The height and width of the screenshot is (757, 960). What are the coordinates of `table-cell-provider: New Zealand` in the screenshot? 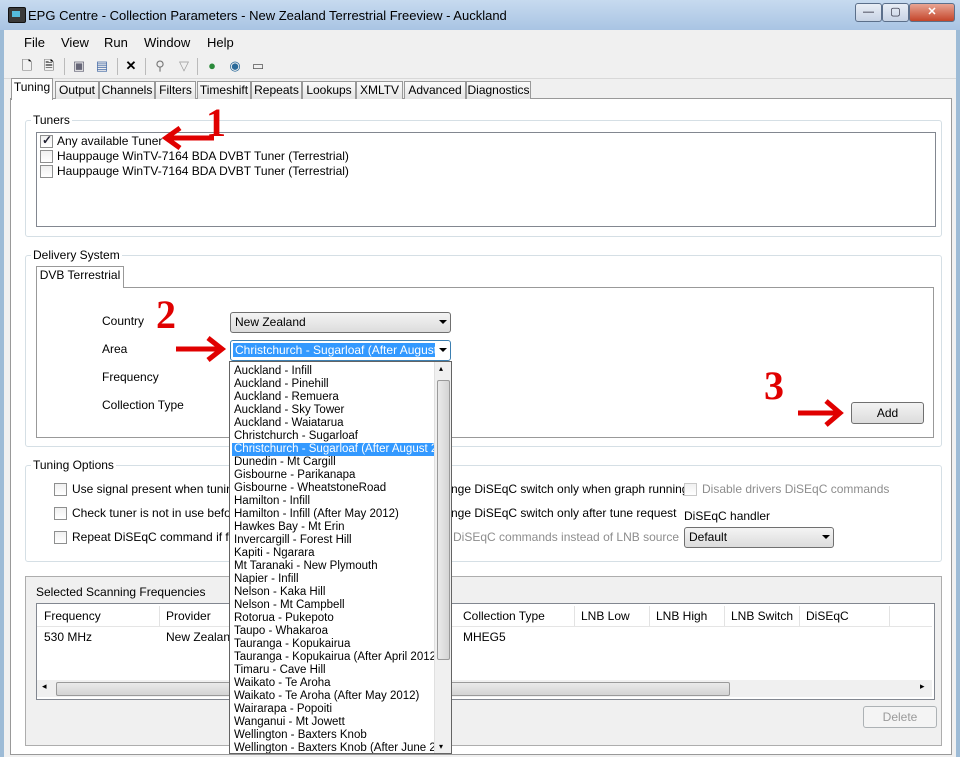 It's located at (201, 637).